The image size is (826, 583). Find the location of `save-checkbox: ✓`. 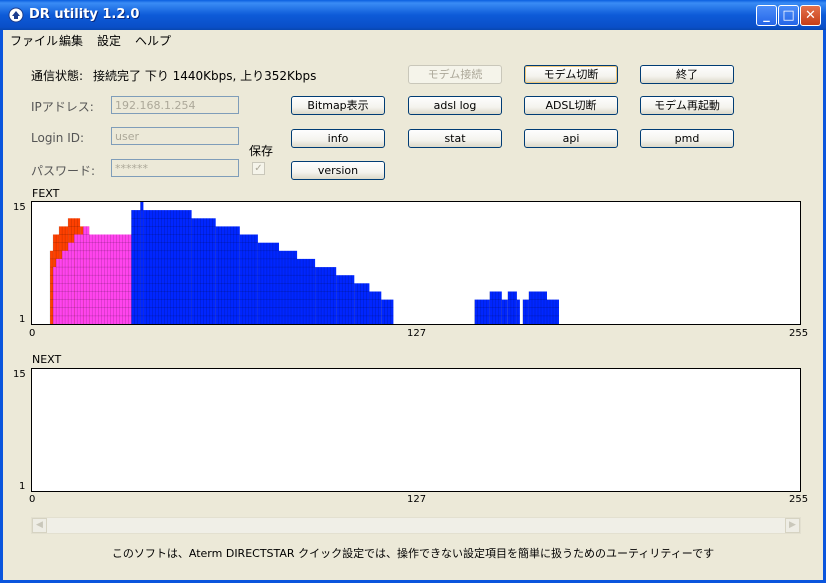

save-checkbox: ✓ is located at coordinates (258, 168).